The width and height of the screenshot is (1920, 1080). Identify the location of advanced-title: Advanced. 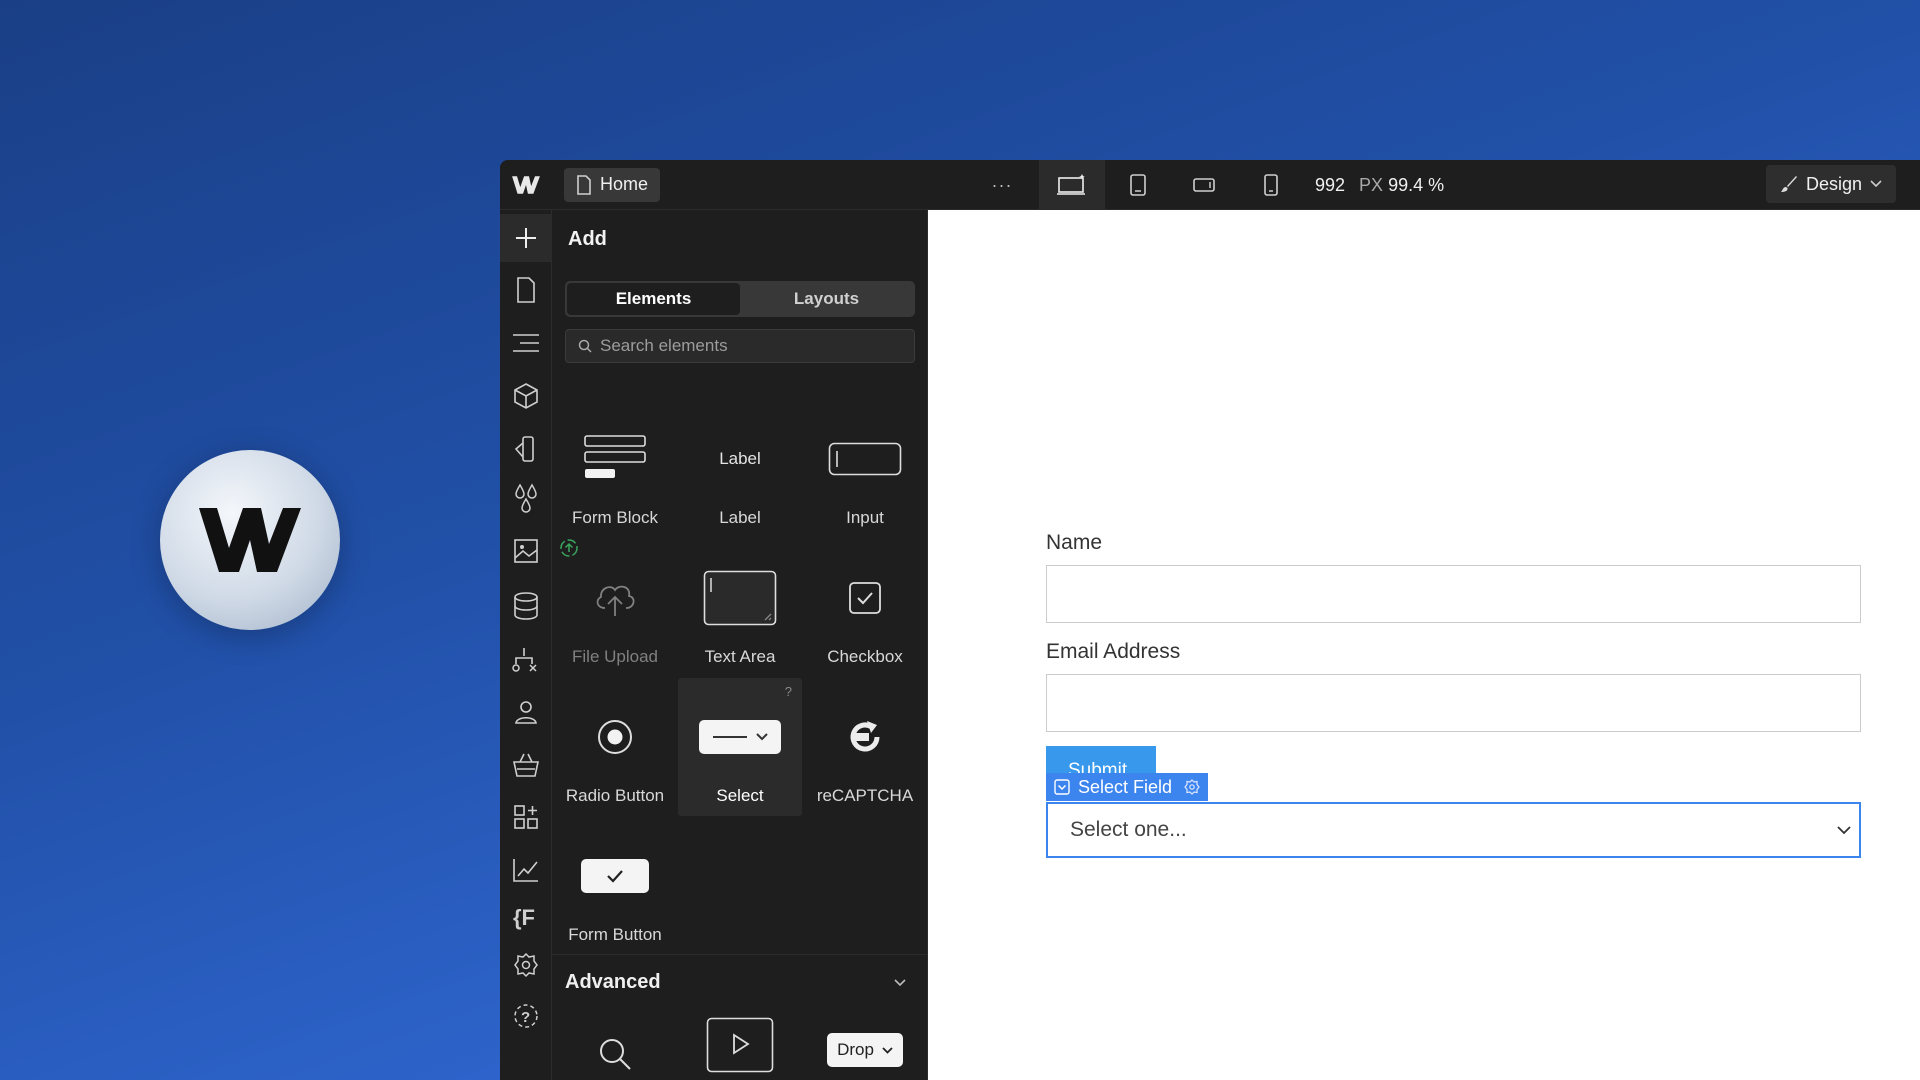
(613, 982).